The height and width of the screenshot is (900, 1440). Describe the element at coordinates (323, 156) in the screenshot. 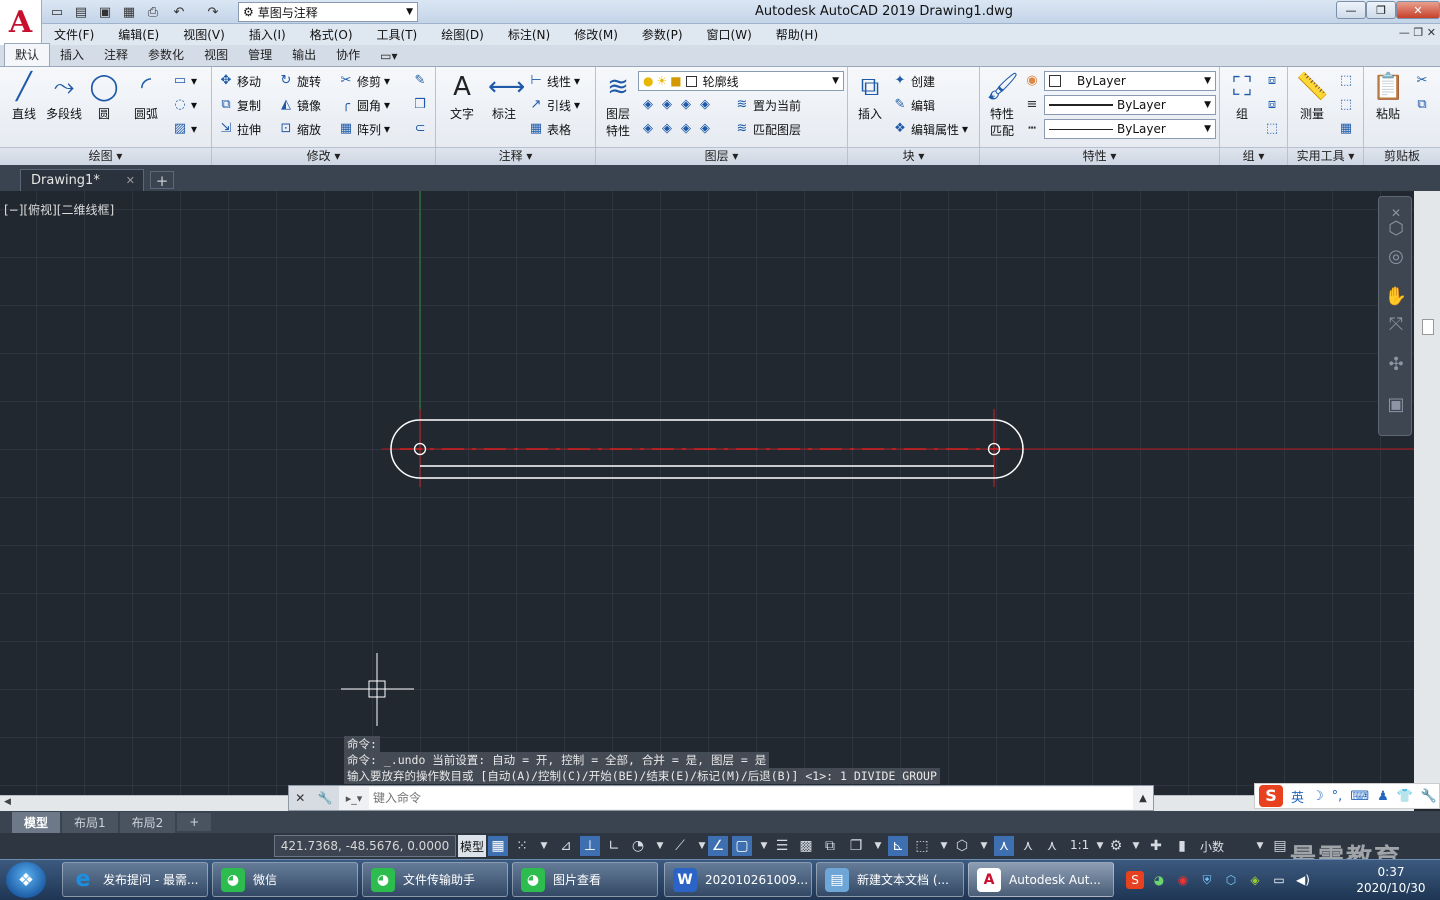

I see `modify-panel-title: 修改 ▾` at that location.